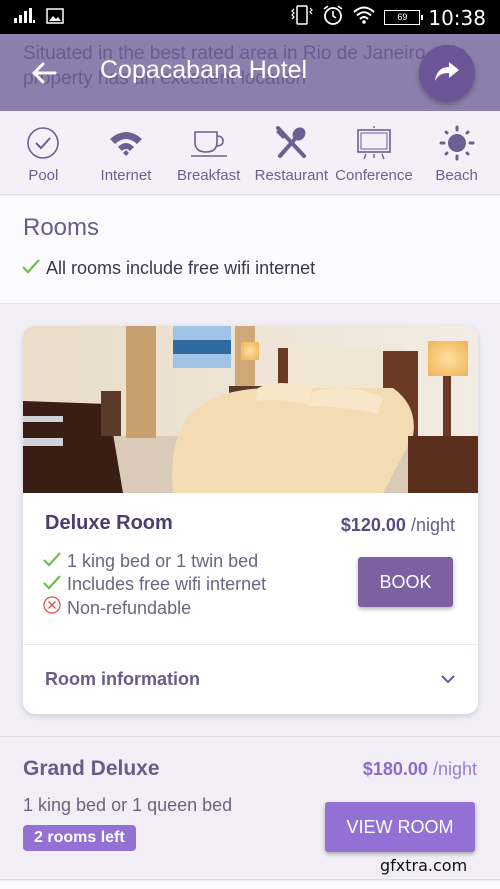  What do you see at coordinates (79, 838) in the screenshot?
I see `availability-badge: 2 rooms left` at bounding box center [79, 838].